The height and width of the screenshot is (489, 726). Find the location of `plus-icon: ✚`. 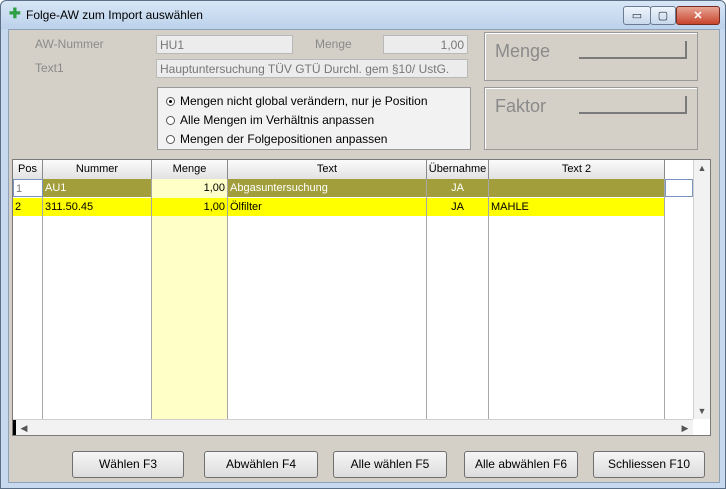

plus-icon: ✚ is located at coordinates (15, 13).